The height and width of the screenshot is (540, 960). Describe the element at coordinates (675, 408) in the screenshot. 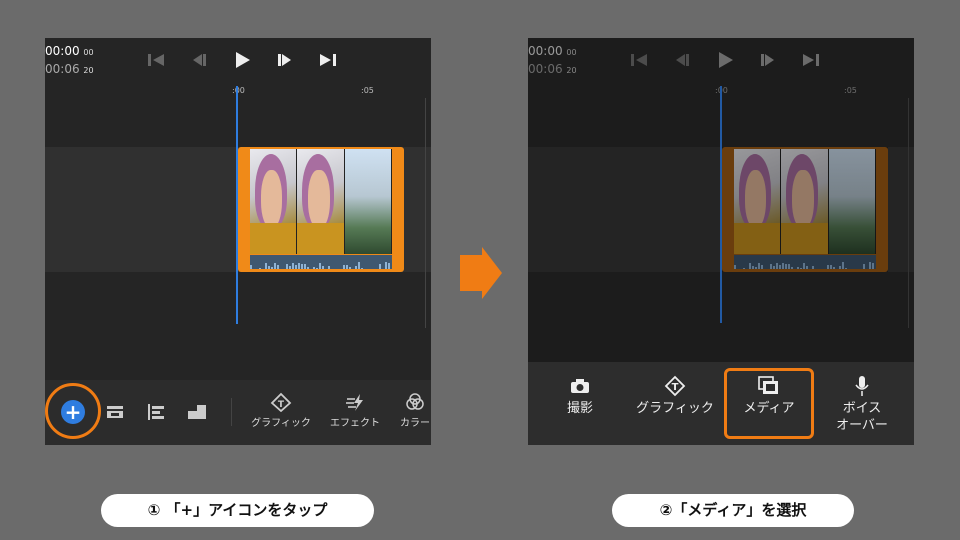

I see `menu-item-label: グラフィック` at that location.